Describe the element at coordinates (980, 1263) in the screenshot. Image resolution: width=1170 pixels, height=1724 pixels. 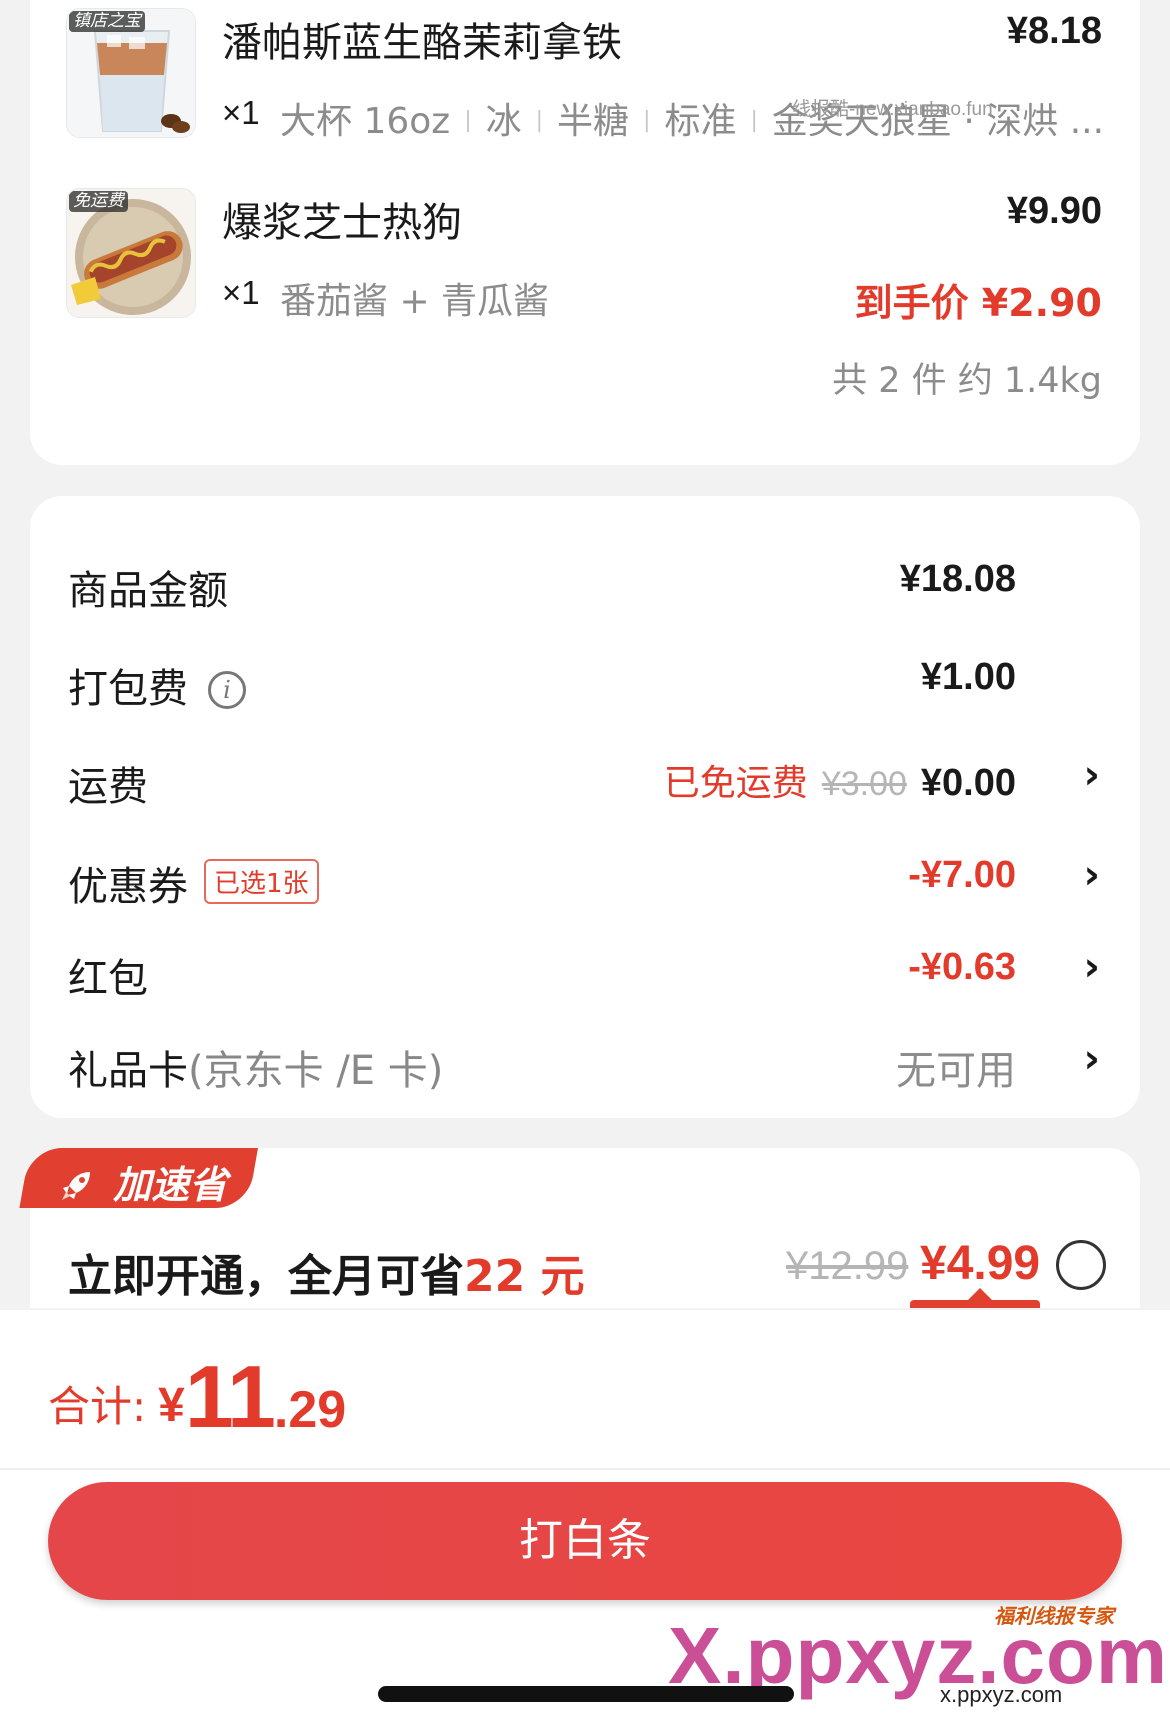
I see `membership-price: ¥4.99` at that location.